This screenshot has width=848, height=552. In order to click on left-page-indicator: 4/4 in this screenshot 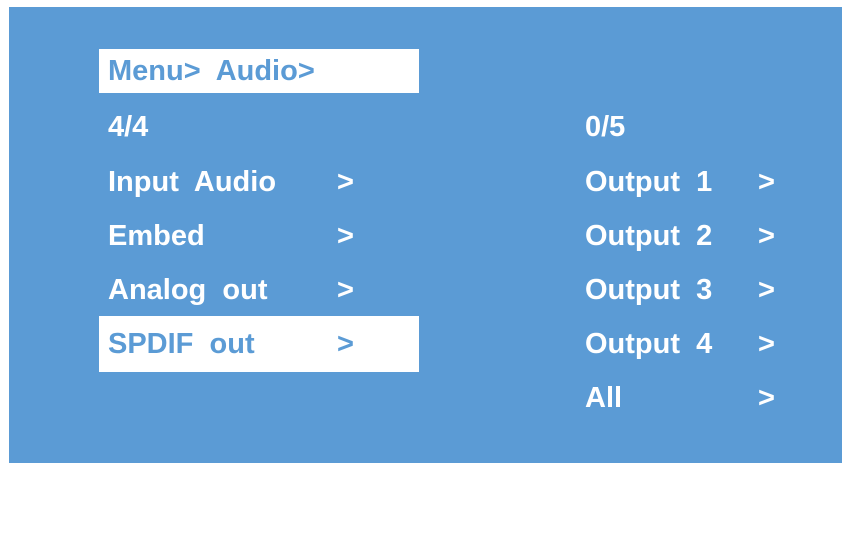, I will do `click(267, 127)`.